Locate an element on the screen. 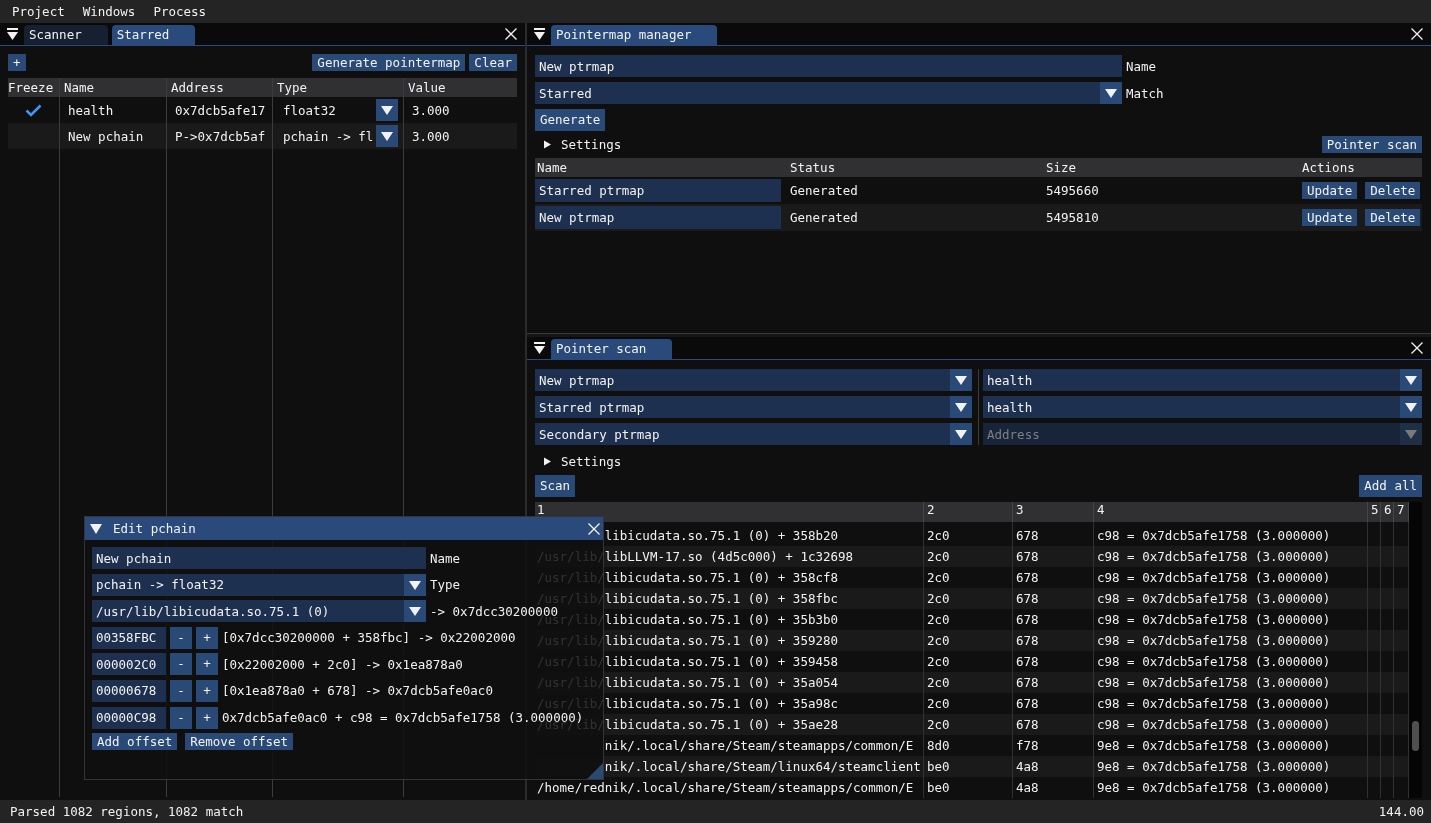  clear-button: Clear is located at coordinates (493, 62).